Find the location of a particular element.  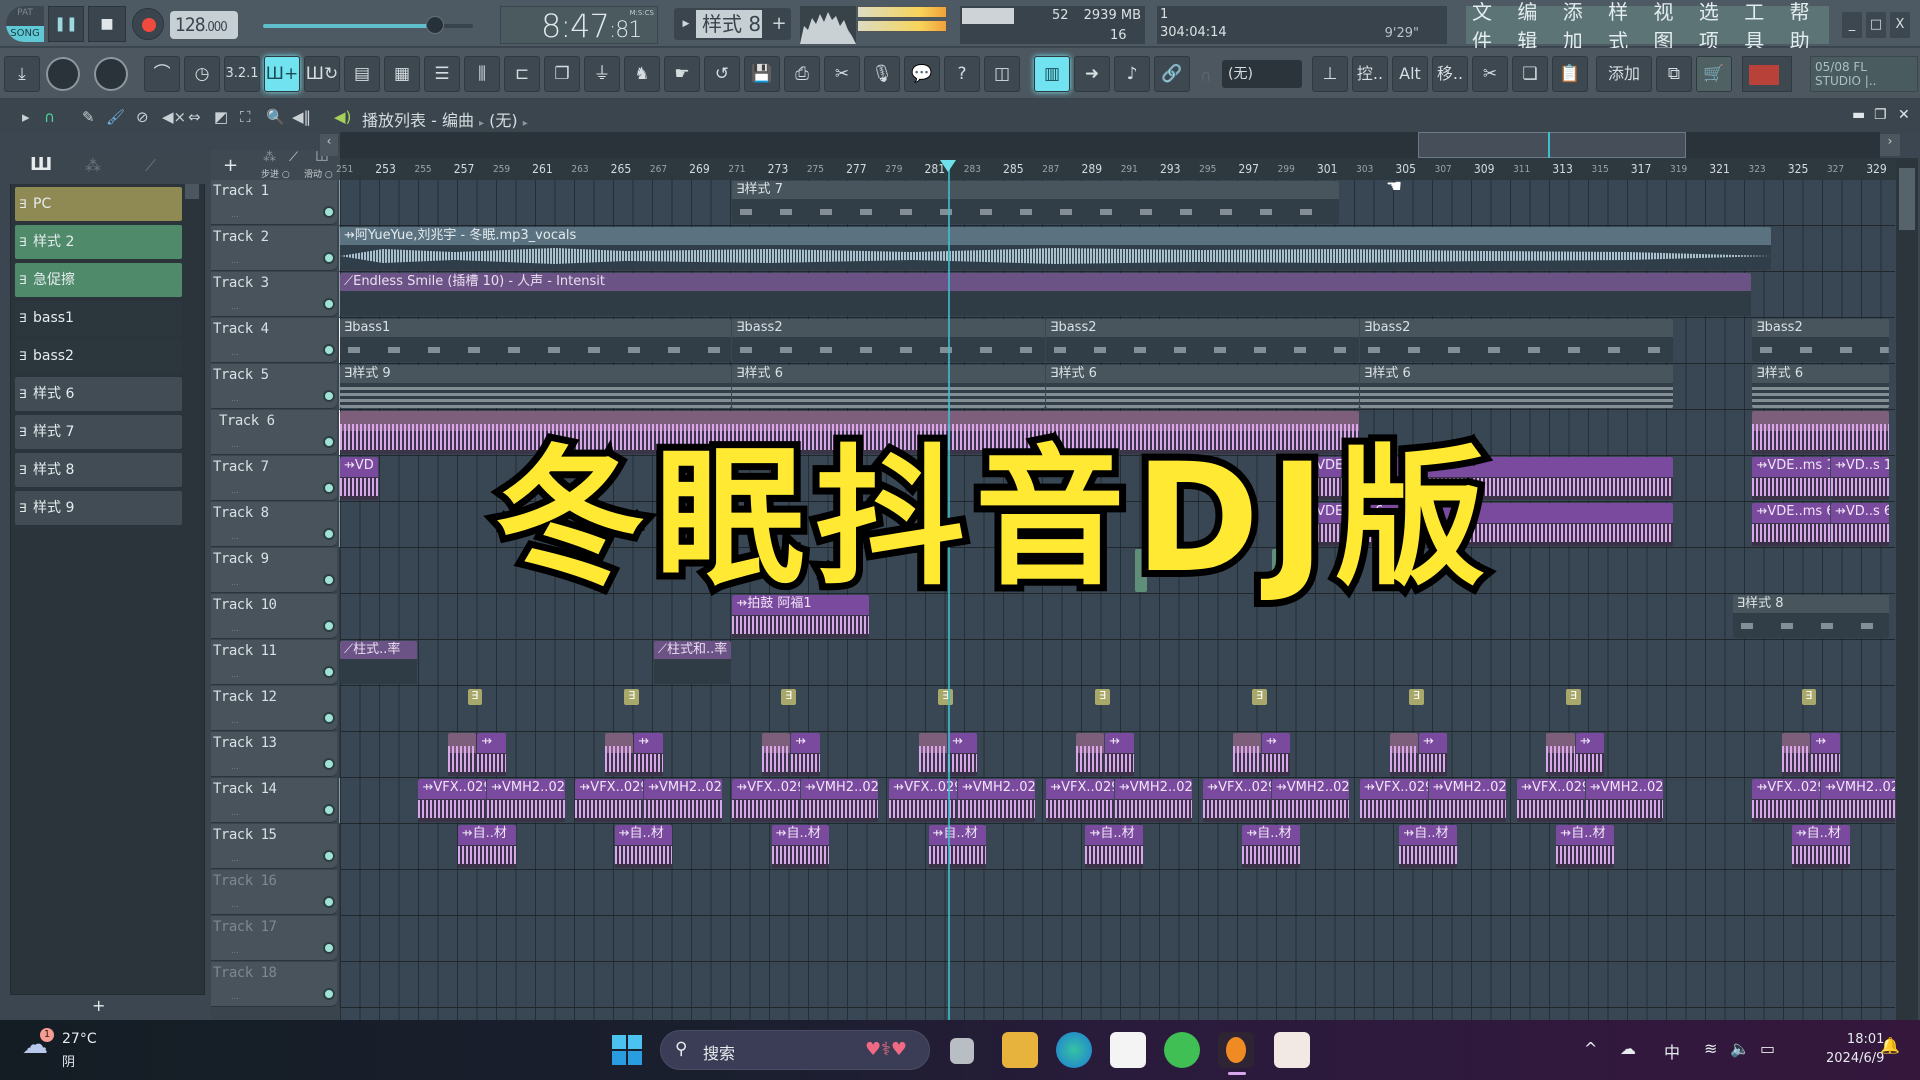

playlist-vertical-scrollbar is located at coordinates (1907, 589).